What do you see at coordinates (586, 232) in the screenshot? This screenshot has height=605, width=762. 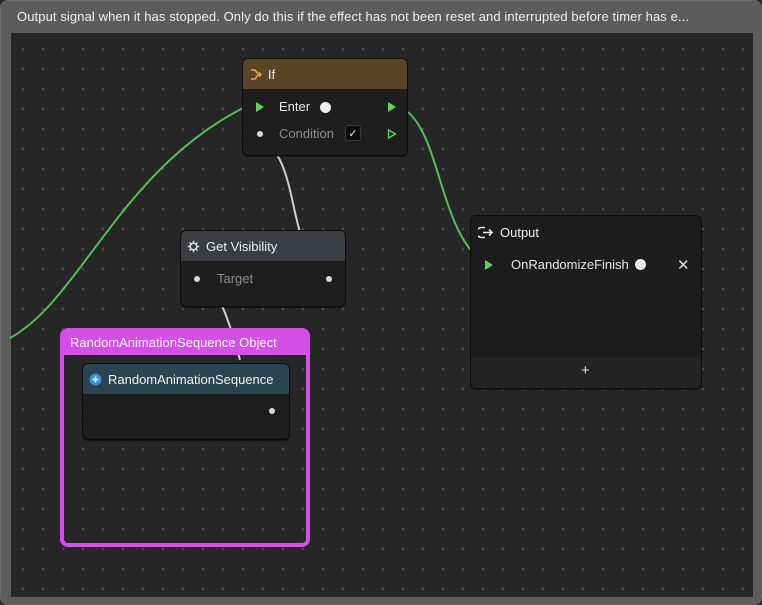 I see `output-node-header: Output` at bounding box center [586, 232].